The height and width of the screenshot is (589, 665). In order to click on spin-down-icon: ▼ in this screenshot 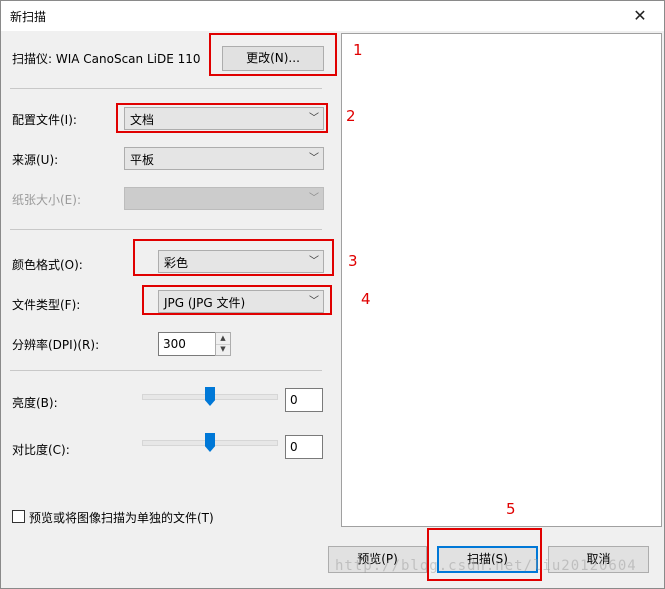, I will do `click(223, 349)`.